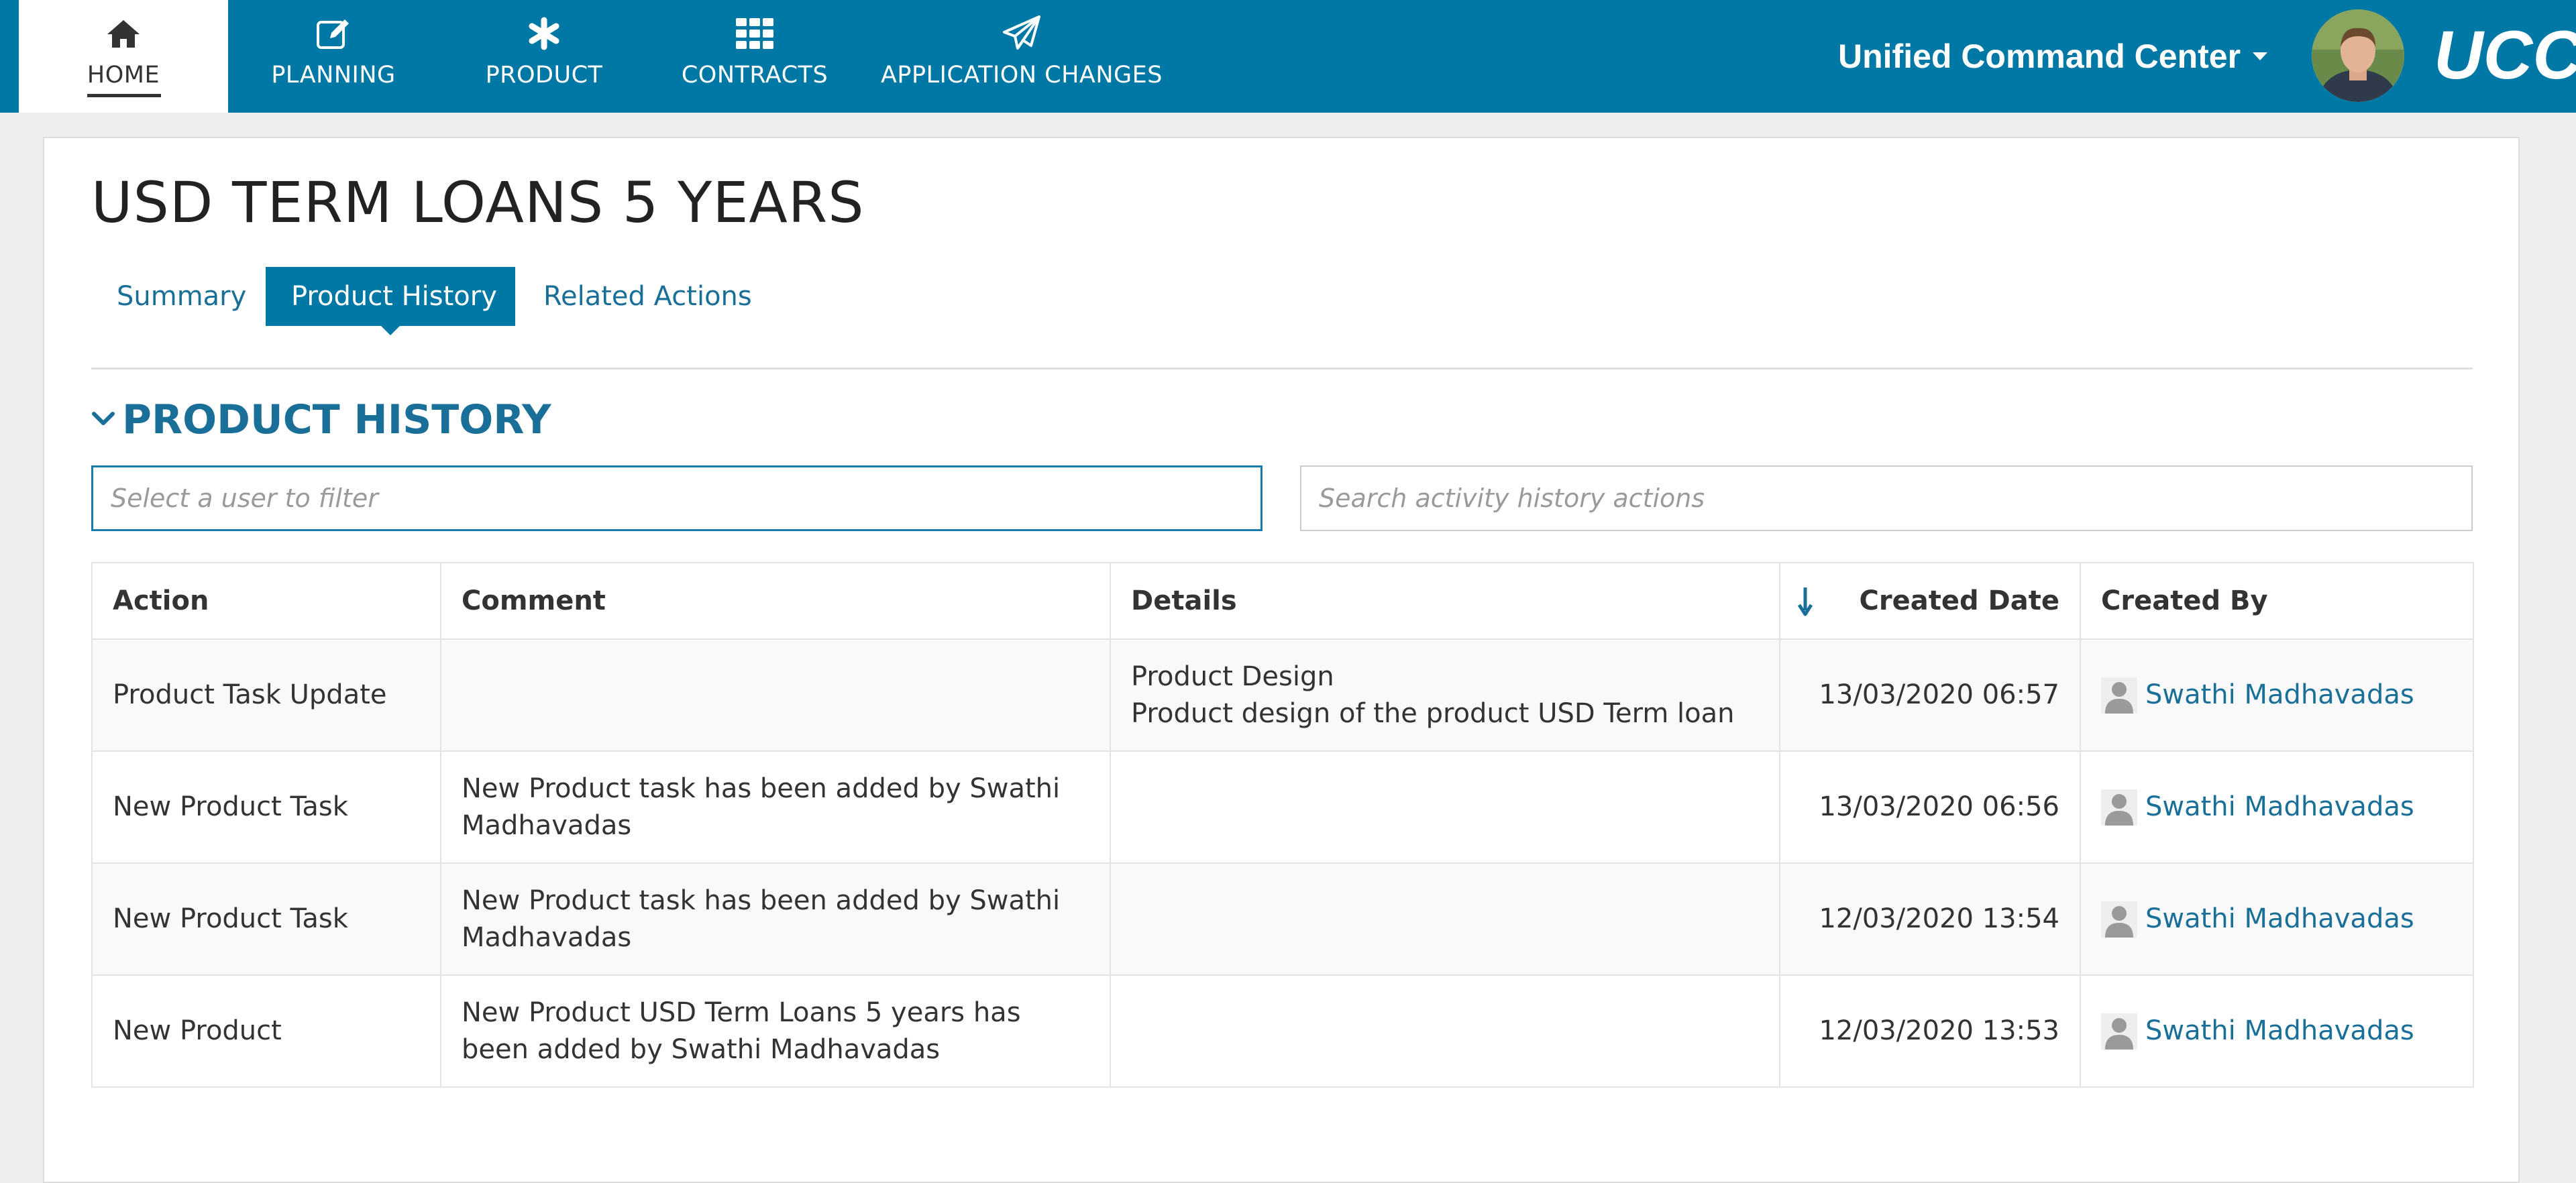 The width and height of the screenshot is (2576, 1183). I want to click on tab-related-actions: Related Actions, so click(638, 296).